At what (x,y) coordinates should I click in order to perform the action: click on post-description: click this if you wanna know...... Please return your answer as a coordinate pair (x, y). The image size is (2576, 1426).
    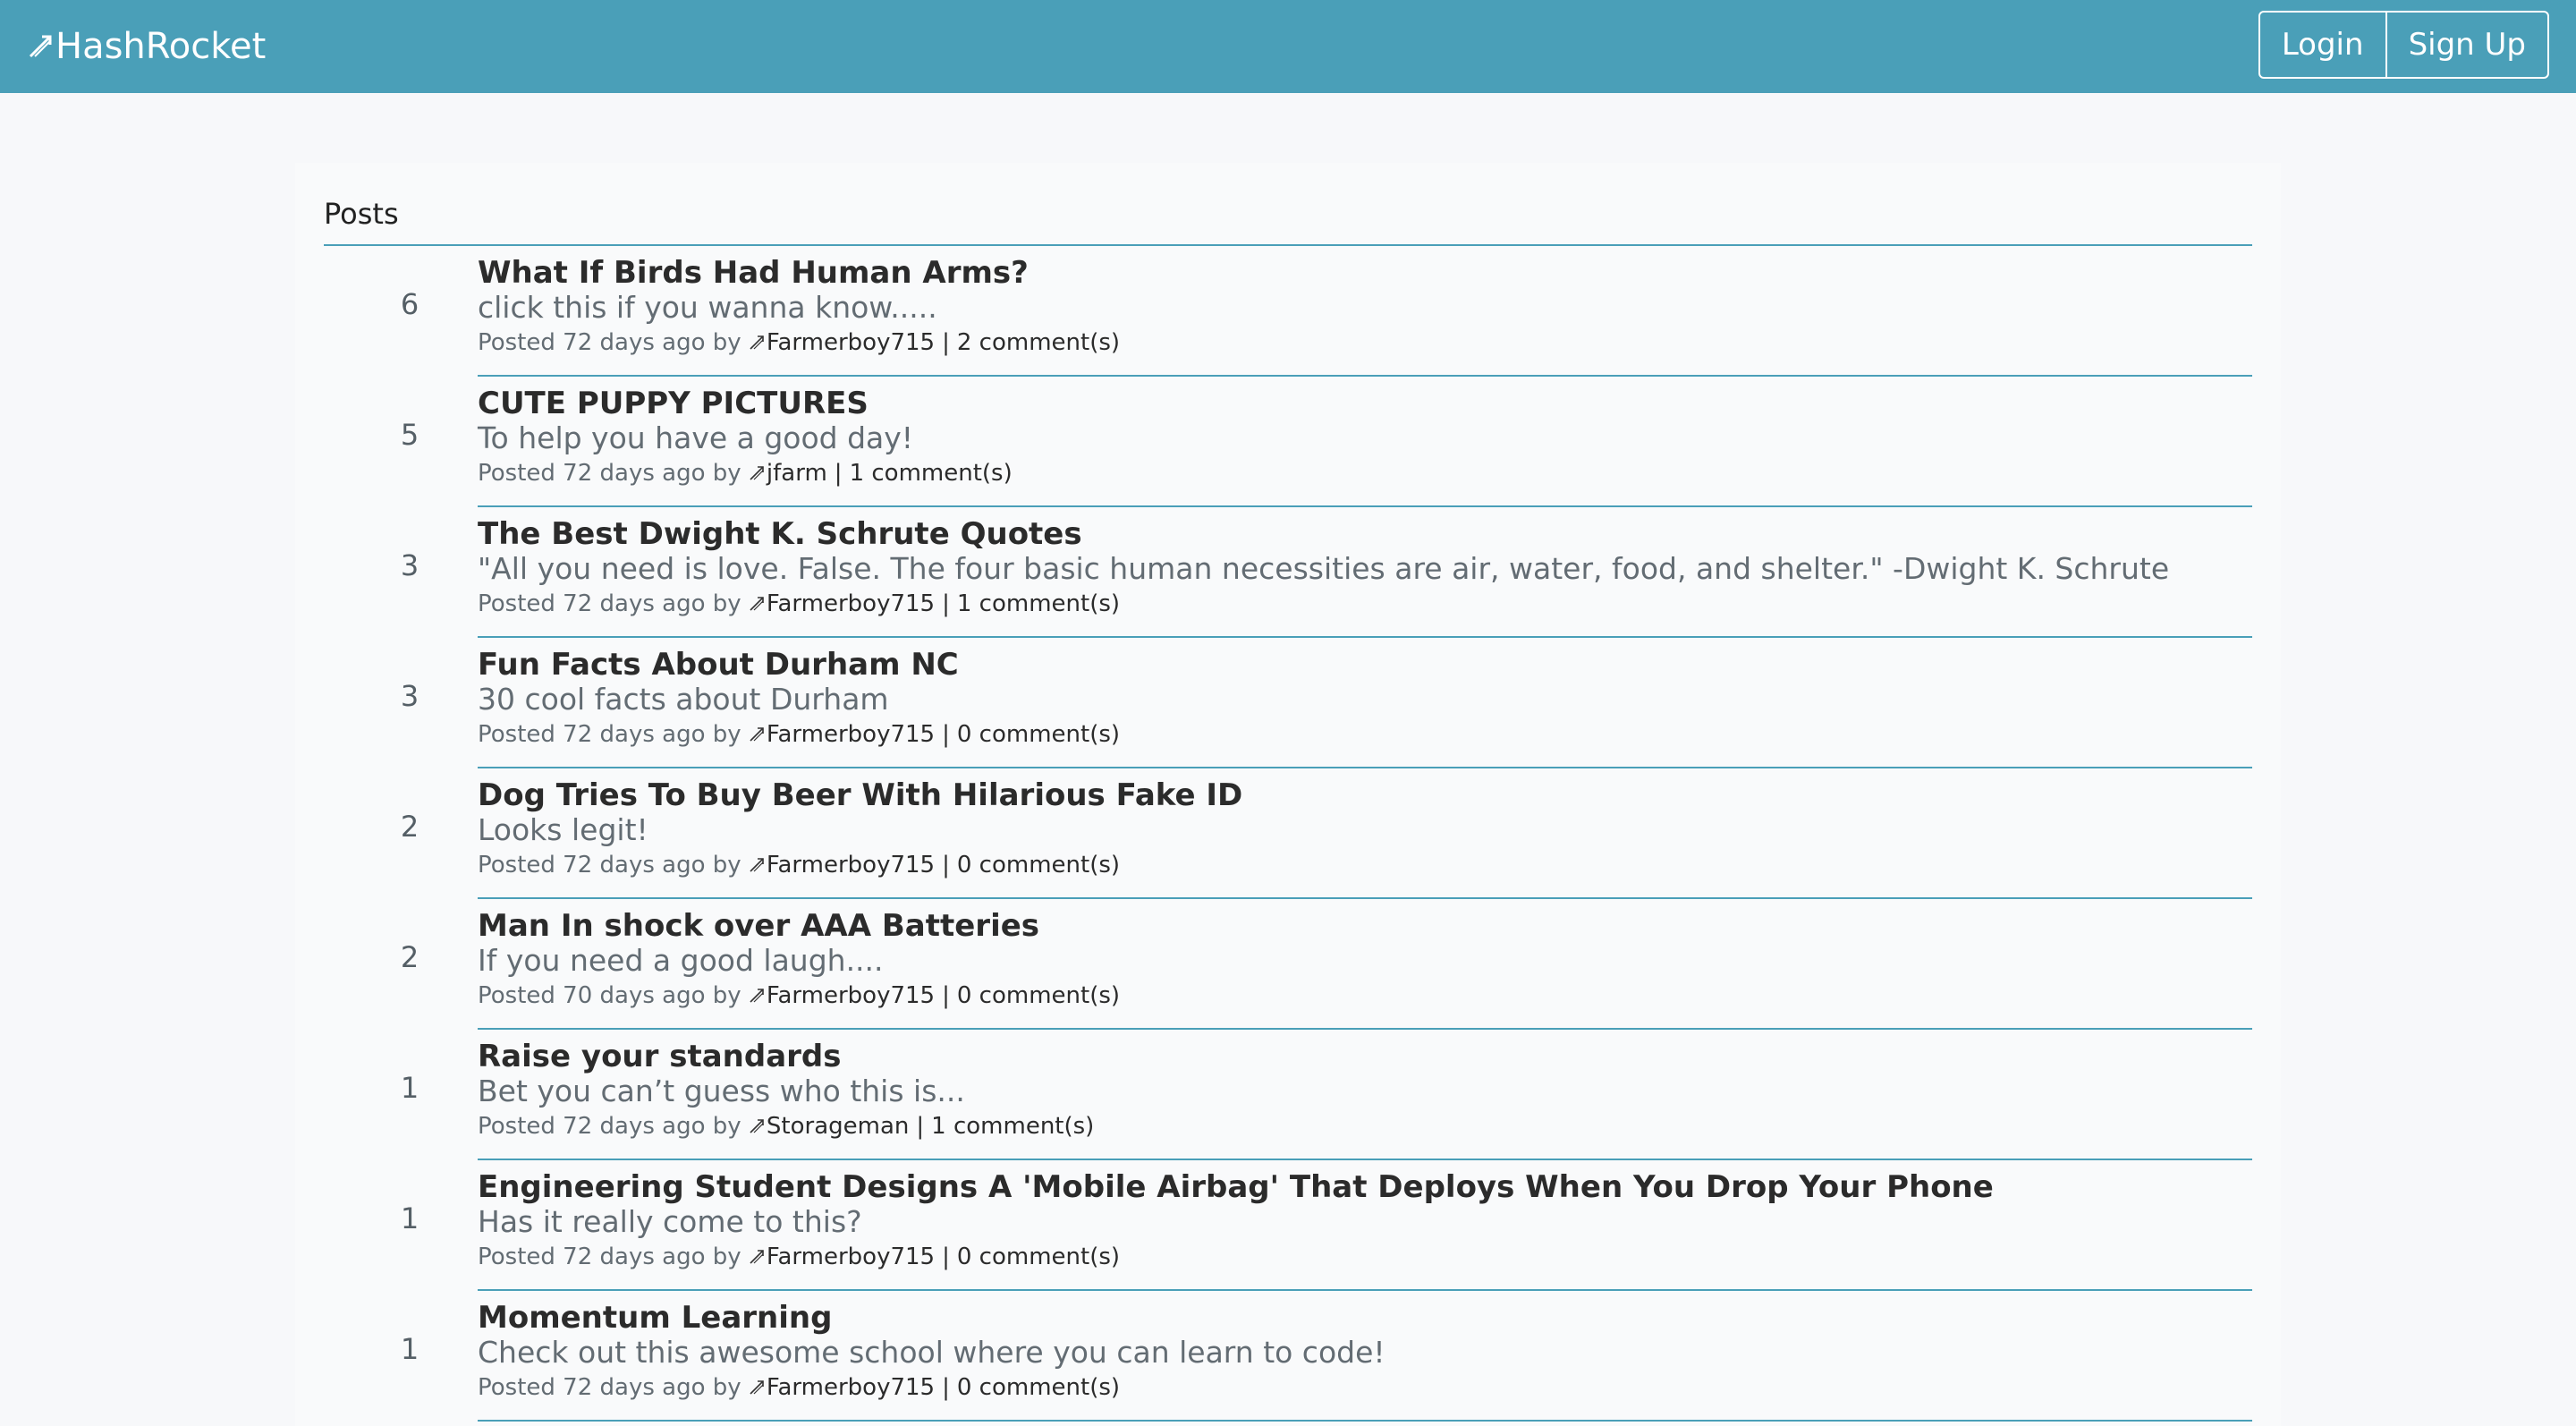
    Looking at the image, I should click on (707, 308).